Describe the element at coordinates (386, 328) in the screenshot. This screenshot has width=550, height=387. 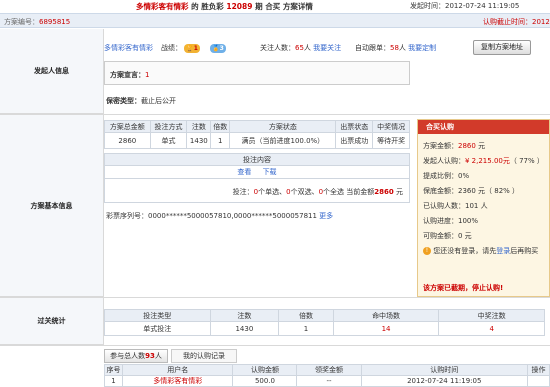
I see `cell: 14` at that location.